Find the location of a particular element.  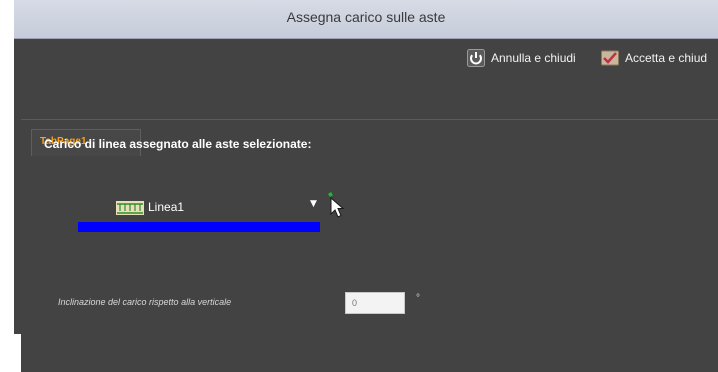

pointer-arrow-icon is located at coordinates (335, 207).